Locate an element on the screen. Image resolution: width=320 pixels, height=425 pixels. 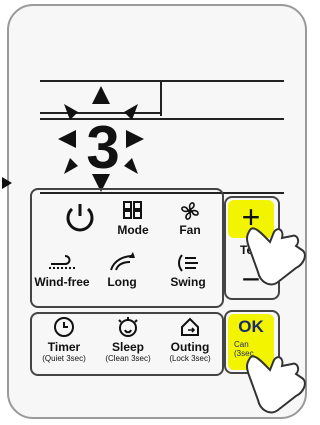
swing-icon is located at coordinates (188, 263).